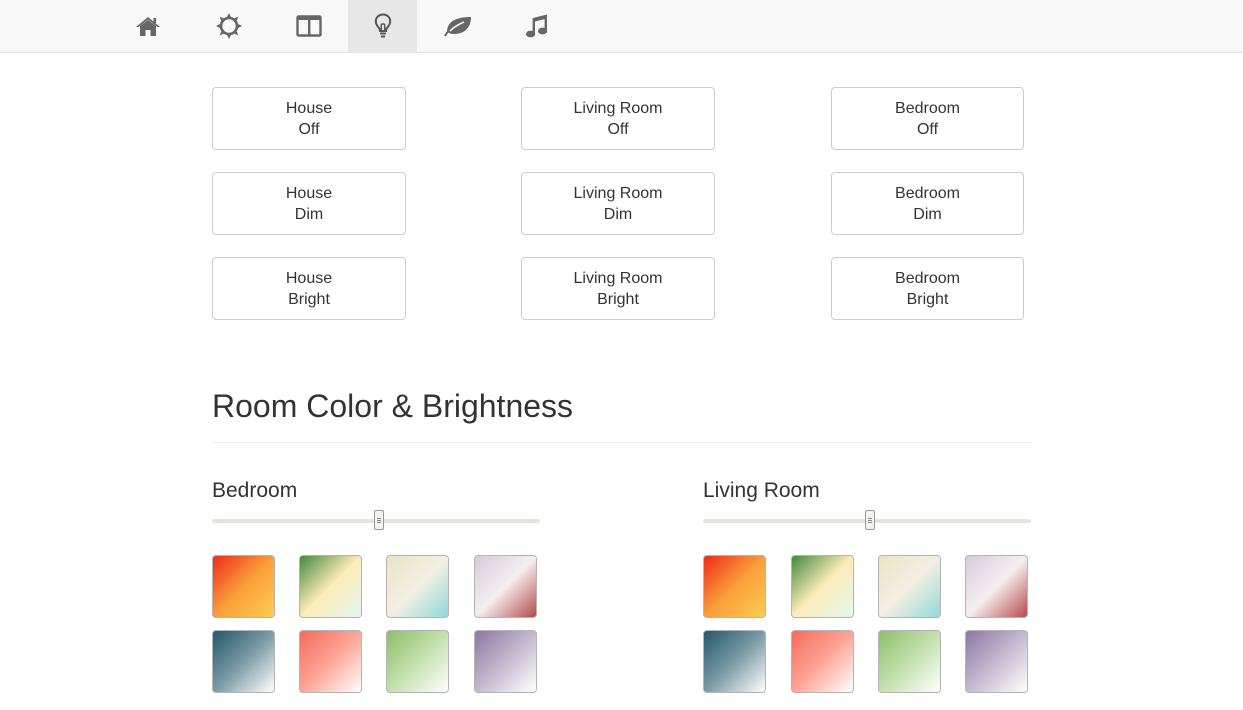 The image size is (1243, 710). I want to click on brightness-slider-living-room, so click(867, 520).